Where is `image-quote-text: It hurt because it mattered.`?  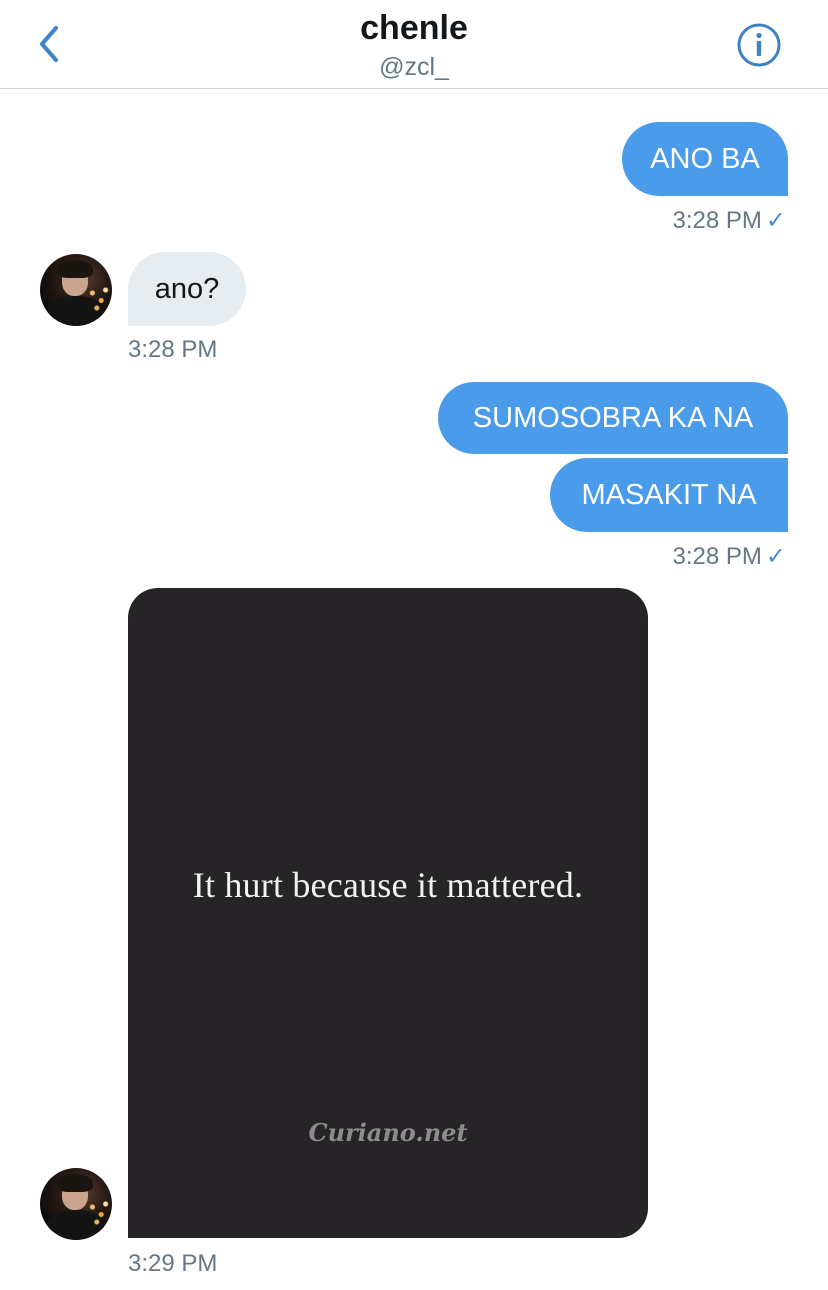 image-quote-text: It hurt because it mattered. is located at coordinates (388, 885).